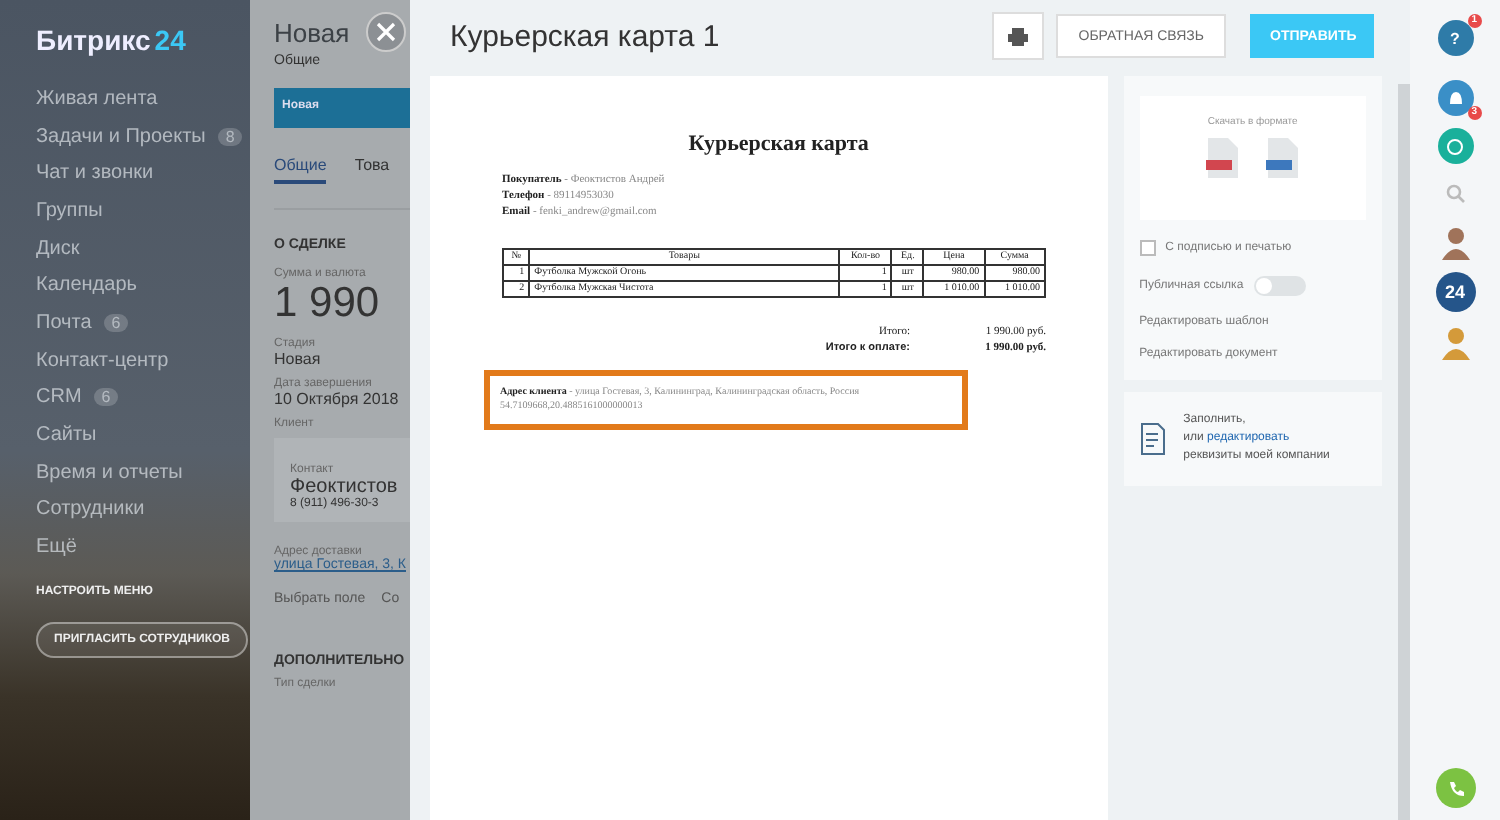  I want to click on menu-item: Сайты, so click(66, 435).